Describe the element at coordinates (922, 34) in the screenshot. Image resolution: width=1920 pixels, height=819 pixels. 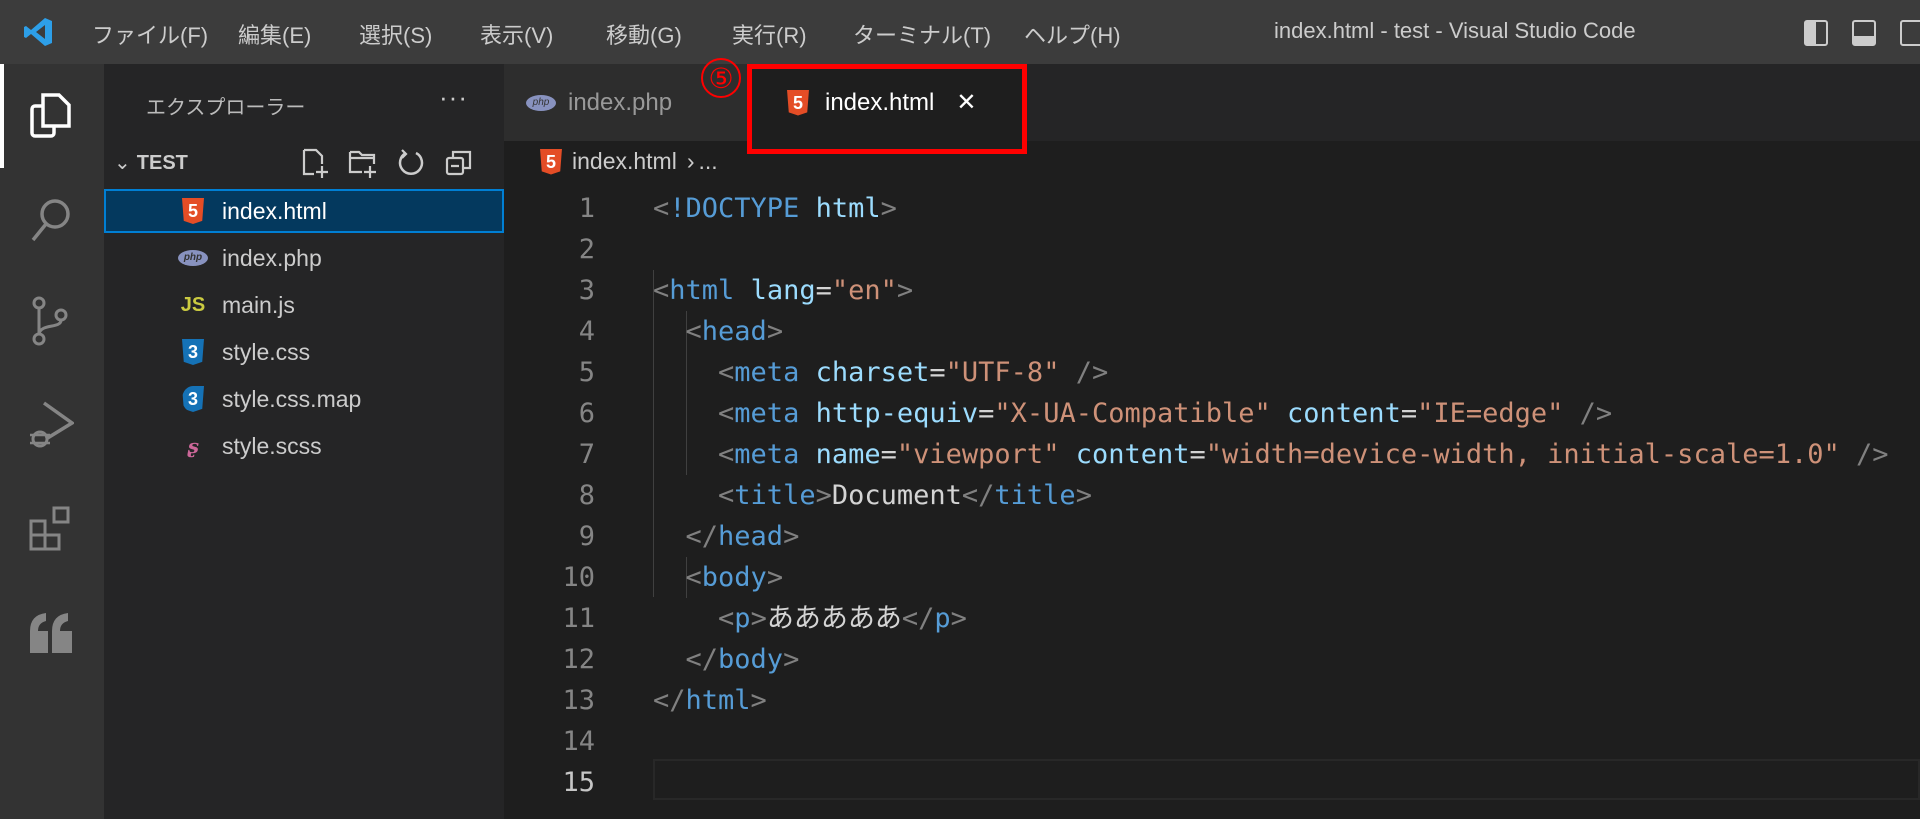
I see `menu-terminal: ターミナル(T)` at that location.